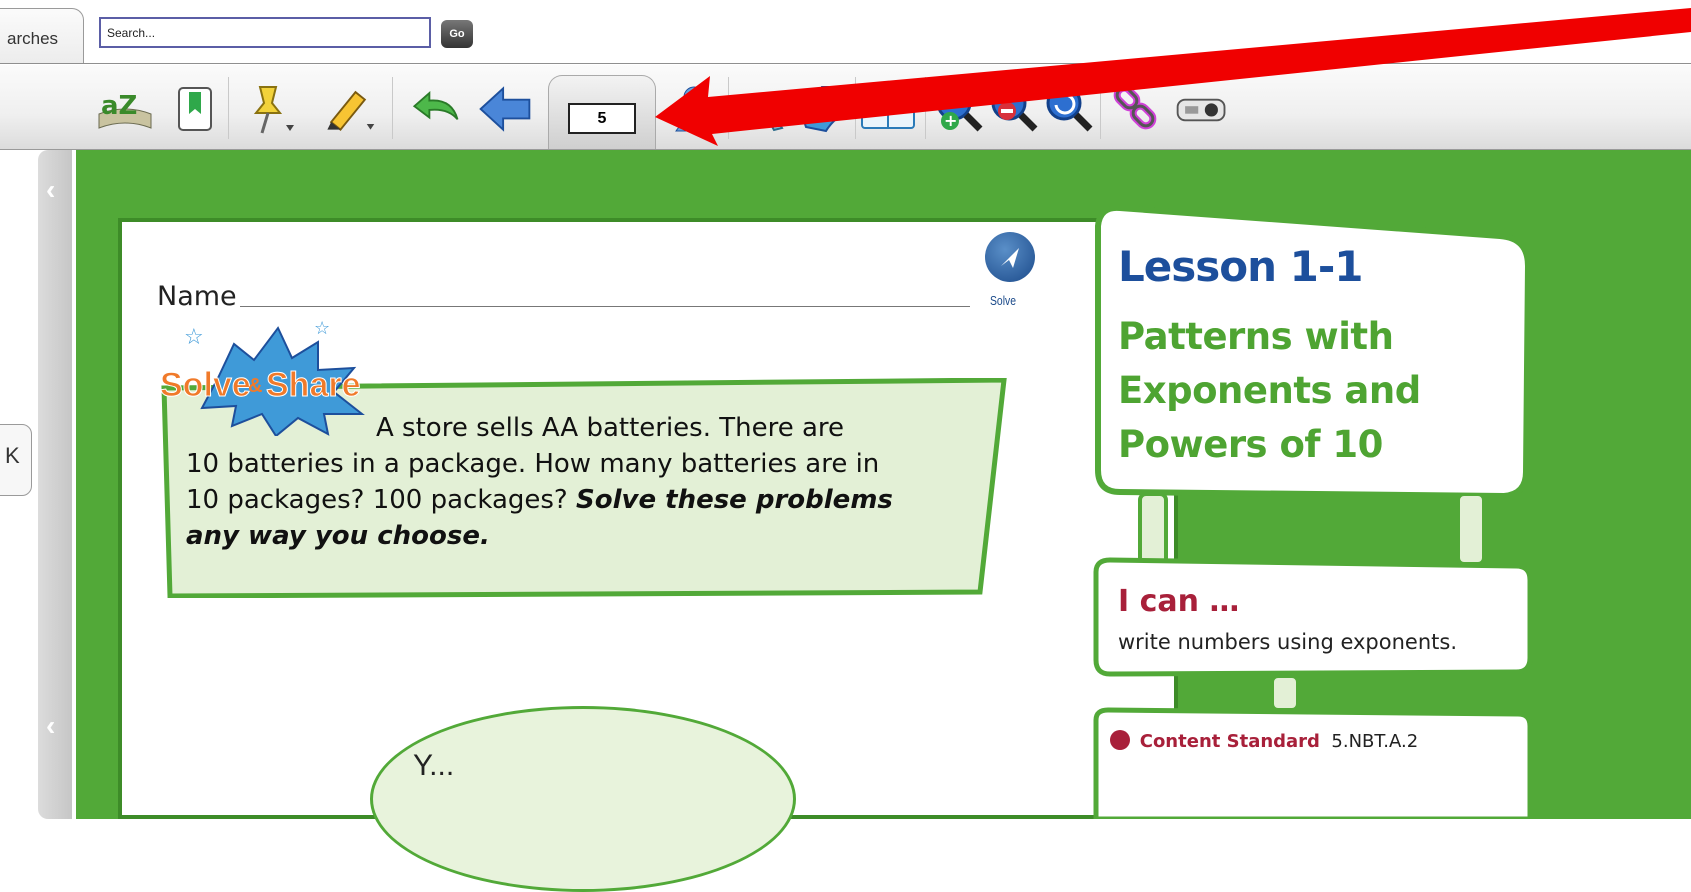 This screenshot has width=1691, height=892. Describe the element at coordinates (265, 32) in the screenshot. I see `search-input` at that location.